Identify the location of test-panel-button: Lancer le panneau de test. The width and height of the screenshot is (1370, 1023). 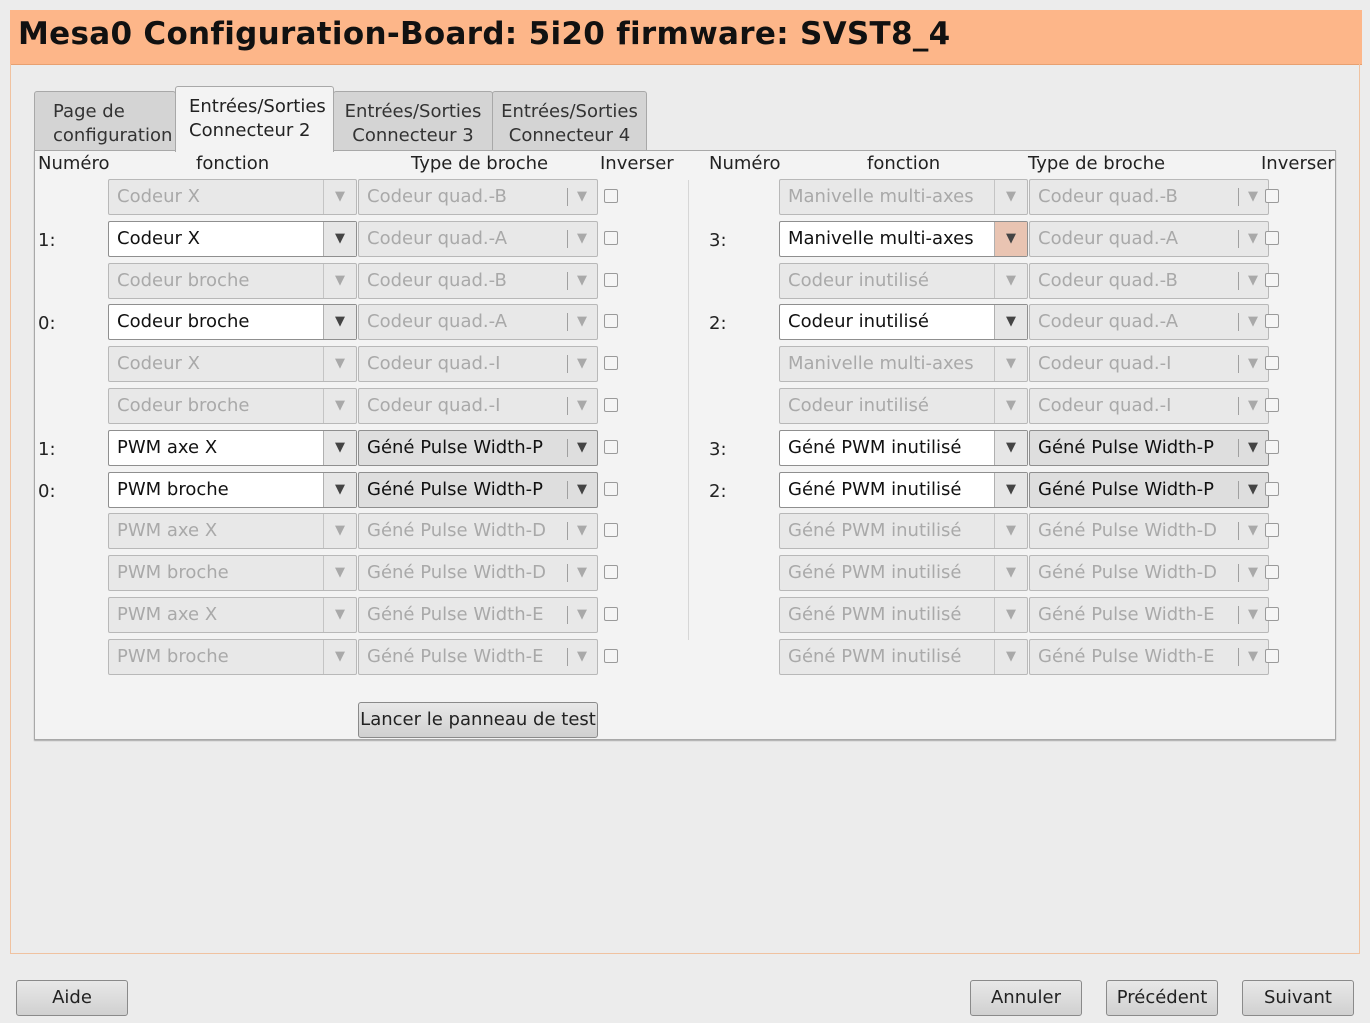
(478, 720).